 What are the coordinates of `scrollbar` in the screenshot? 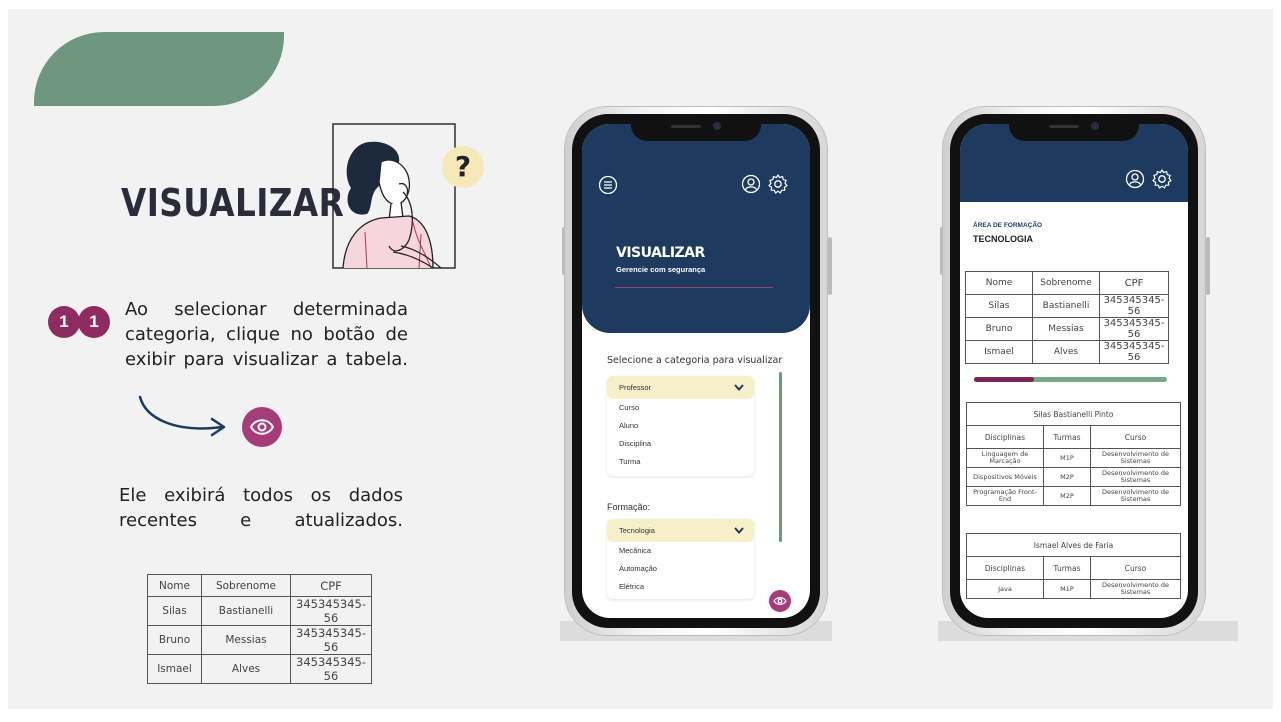 It's located at (780, 457).